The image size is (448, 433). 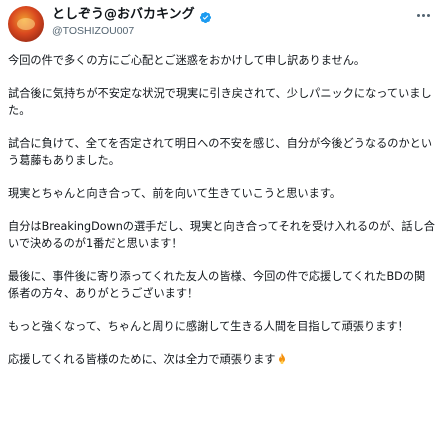 I want to click on author-display-name: としぞう@おバカキング, so click(x=123, y=15).